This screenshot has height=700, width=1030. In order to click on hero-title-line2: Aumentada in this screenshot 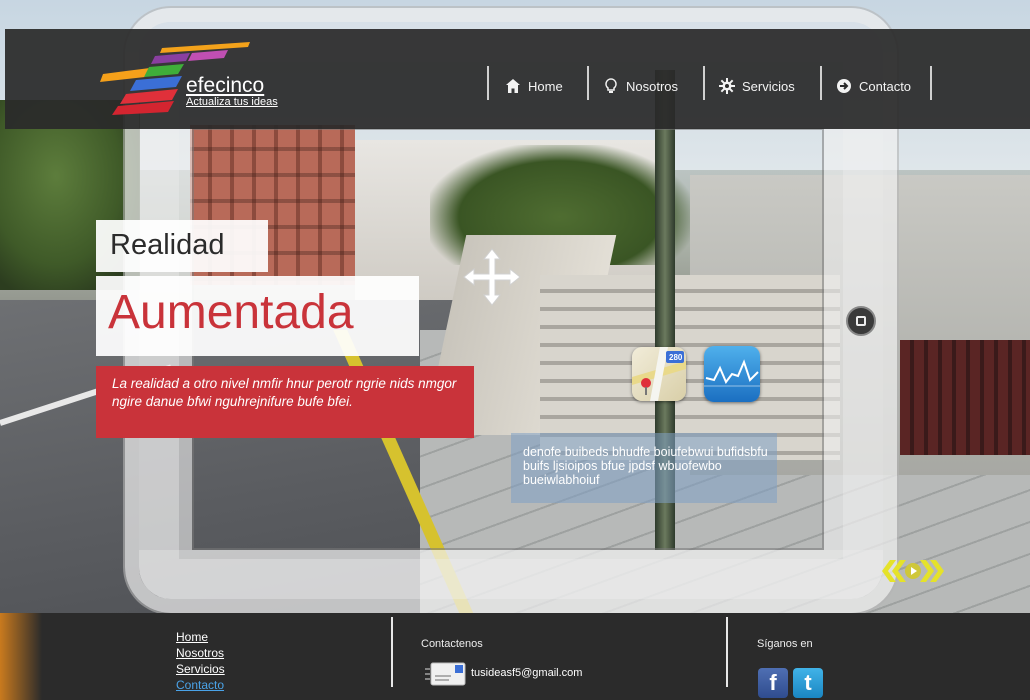, I will do `click(257, 316)`.